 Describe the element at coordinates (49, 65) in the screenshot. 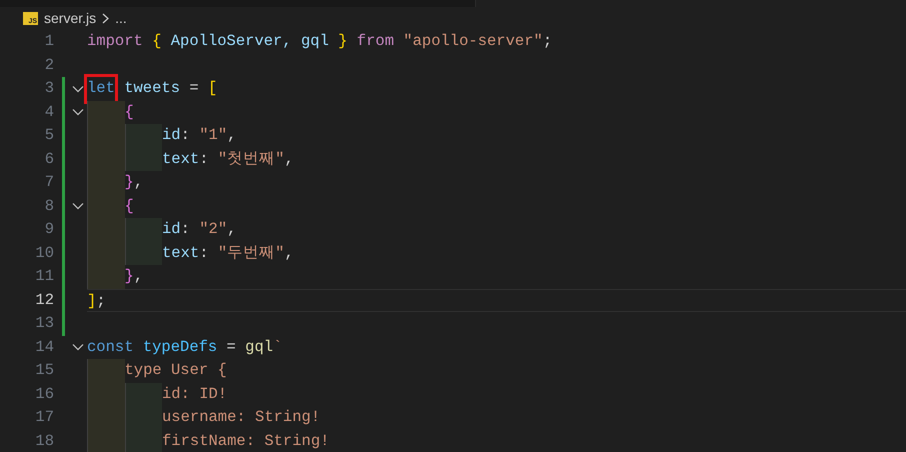

I see `line-number: 2` at that location.